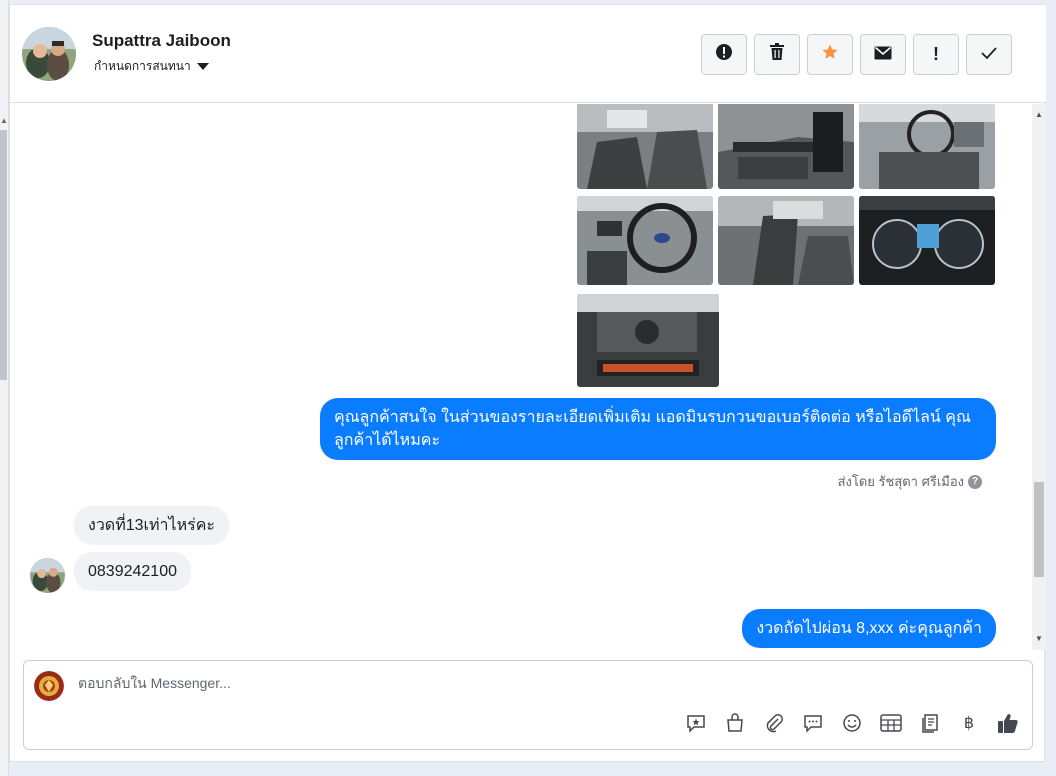  I want to click on left-scrollbar-thumb, so click(3, 255).